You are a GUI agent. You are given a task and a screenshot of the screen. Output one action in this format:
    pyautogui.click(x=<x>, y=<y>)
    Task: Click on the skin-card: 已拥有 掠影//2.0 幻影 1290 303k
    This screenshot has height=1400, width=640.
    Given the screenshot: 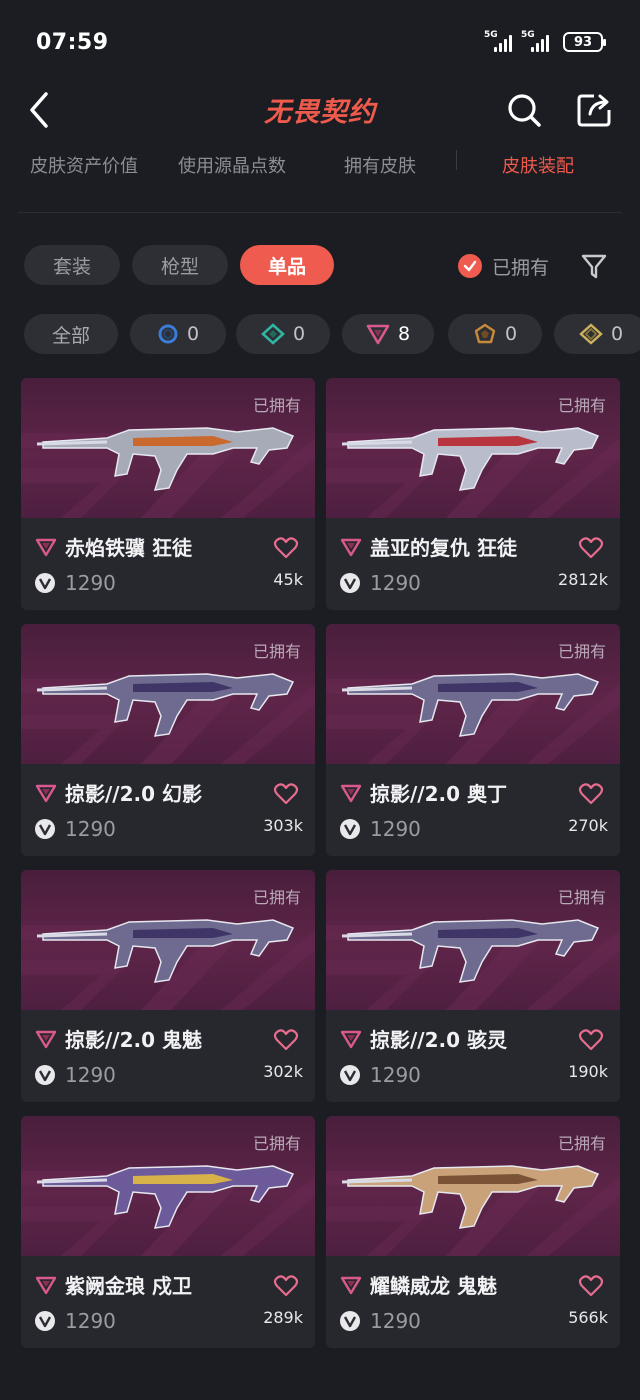 What is the action you would take?
    pyautogui.click(x=168, y=740)
    